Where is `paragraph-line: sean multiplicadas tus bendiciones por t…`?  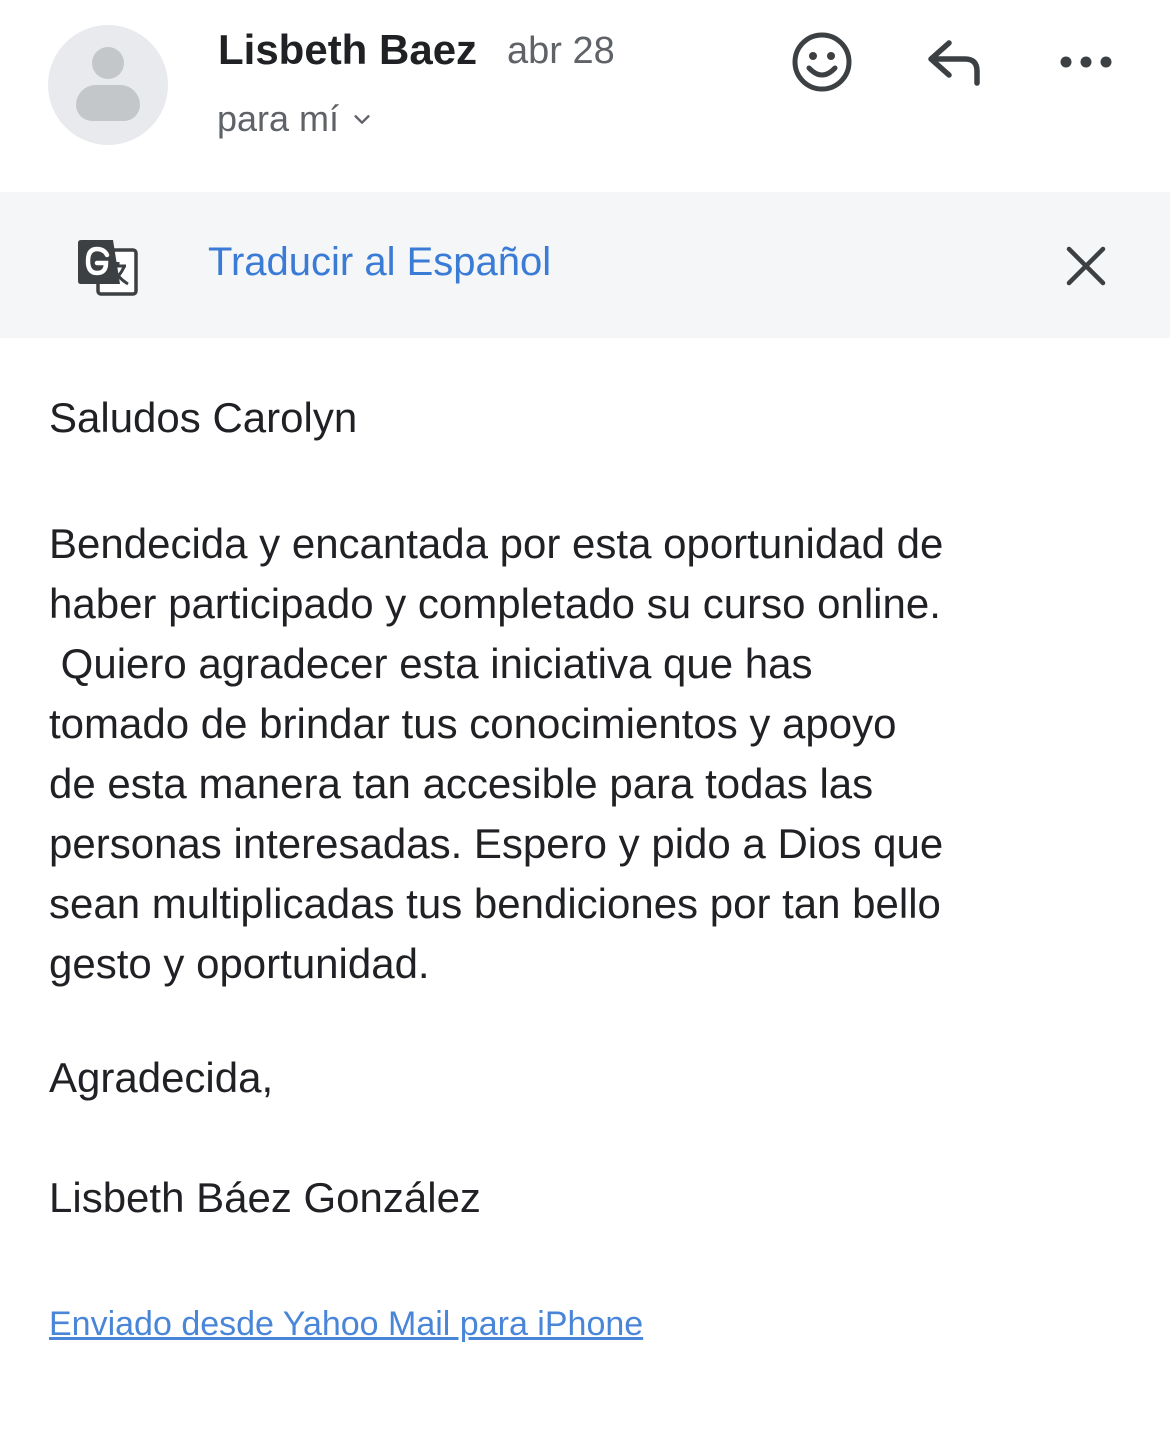
paragraph-line: sean multiplicadas tus bendiciones por t… is located at coordinates (495, 903).